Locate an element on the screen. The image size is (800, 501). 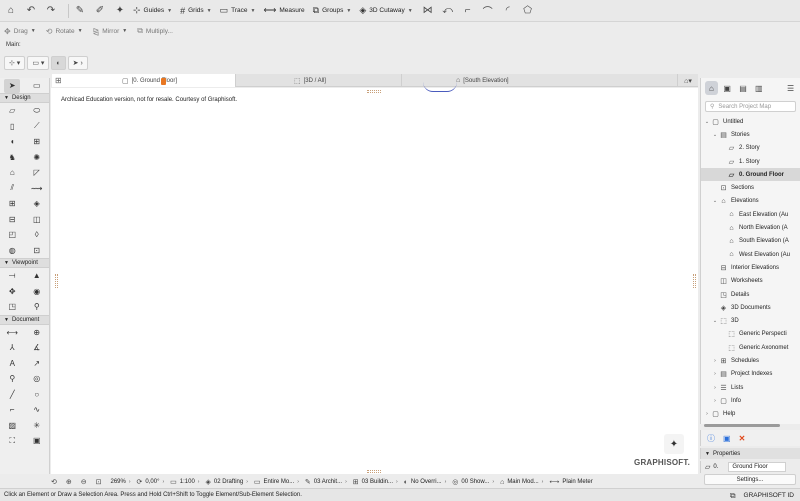
text-tool-icon: A is located at coordinates (12, 363).